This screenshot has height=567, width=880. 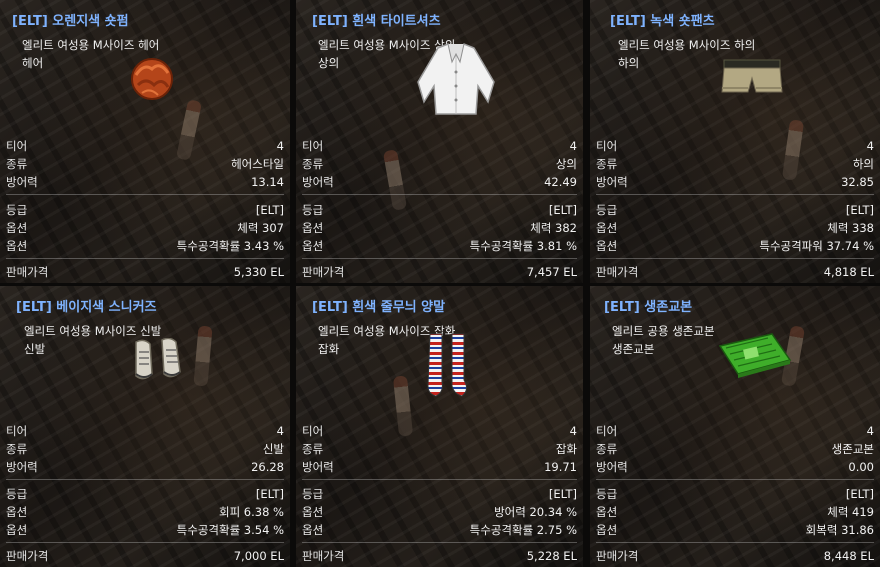 I want to click on item-title: [ELT] 생존교본, so click(x=648, y=307).